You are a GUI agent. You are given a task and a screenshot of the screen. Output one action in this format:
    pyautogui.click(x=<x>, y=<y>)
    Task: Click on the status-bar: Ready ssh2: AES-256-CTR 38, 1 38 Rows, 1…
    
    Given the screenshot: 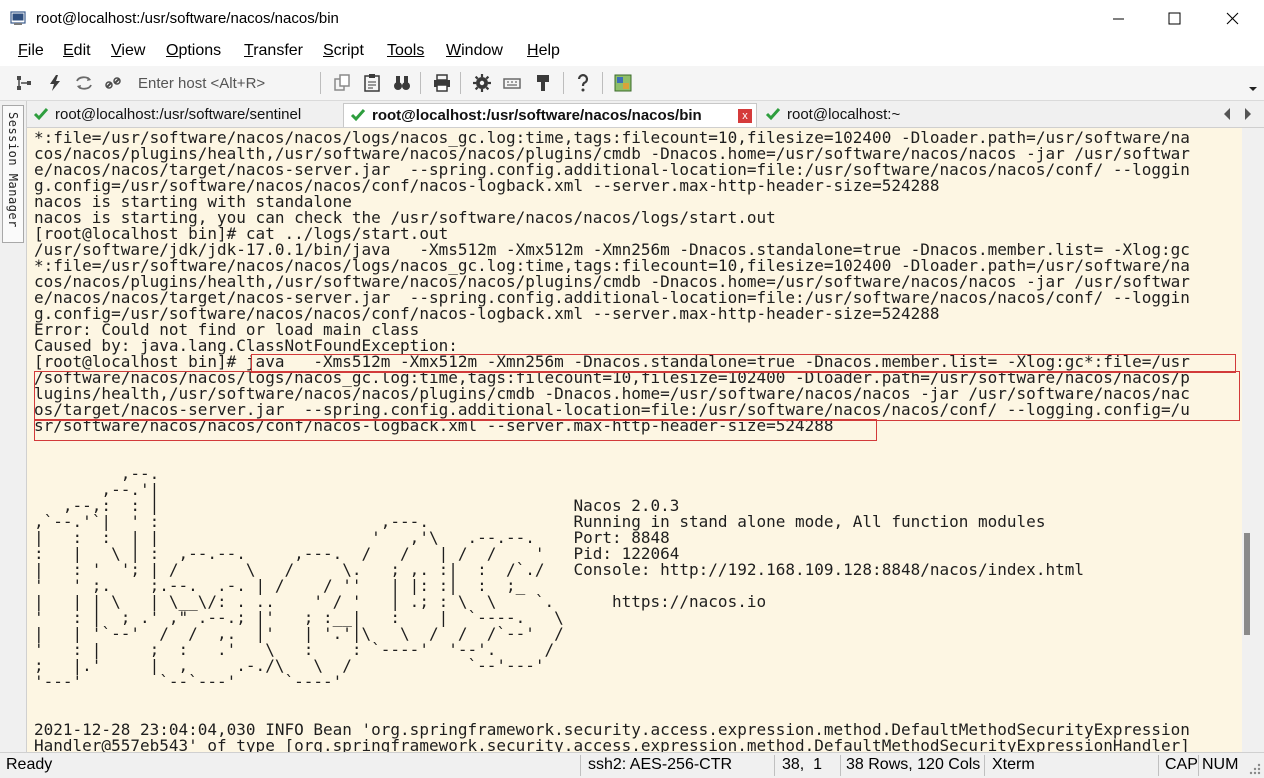 What is the action you would take?
    pyautogui.click(x=632, y=765)
    